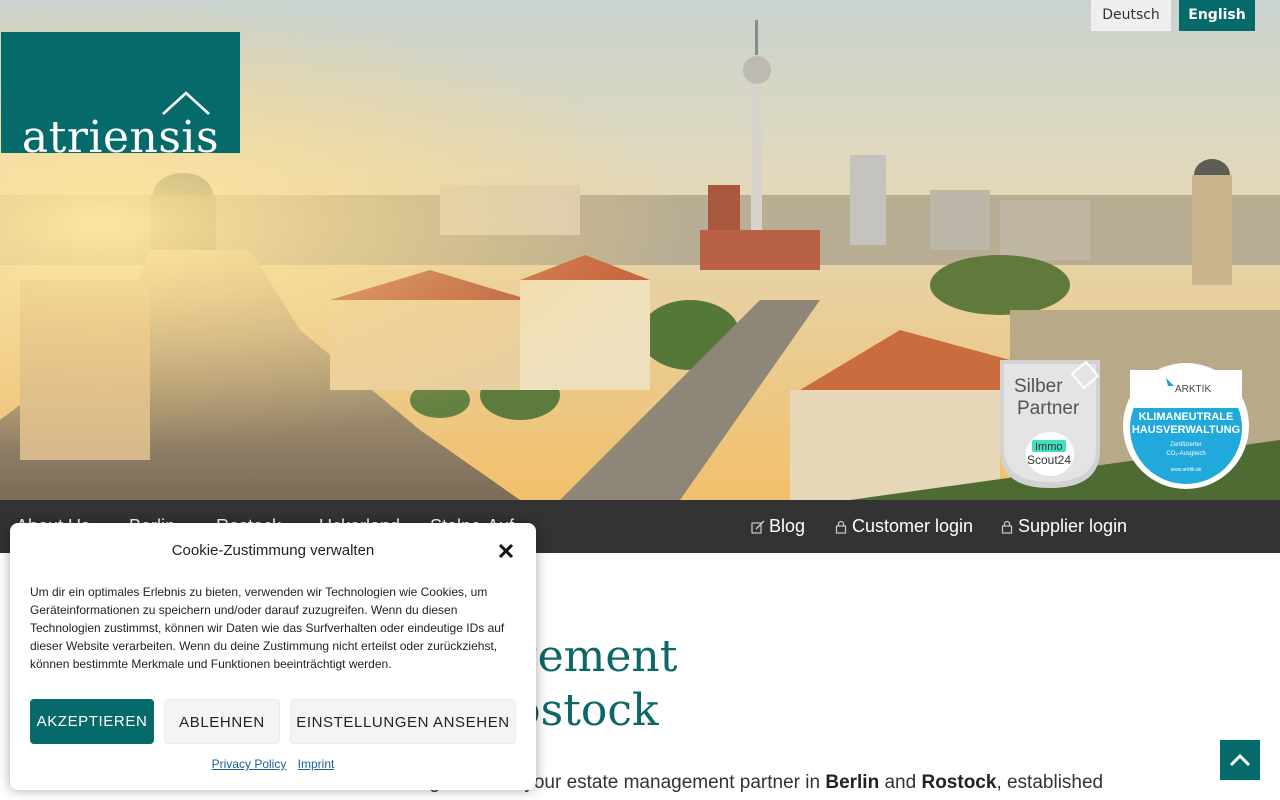 This screenshot has height=800, width=1280. What do you see at coordinates (1186, 445) in the screenshot?
I see `zertifizierter-text: Zertifizierter` at bounding box center [1186, 445].